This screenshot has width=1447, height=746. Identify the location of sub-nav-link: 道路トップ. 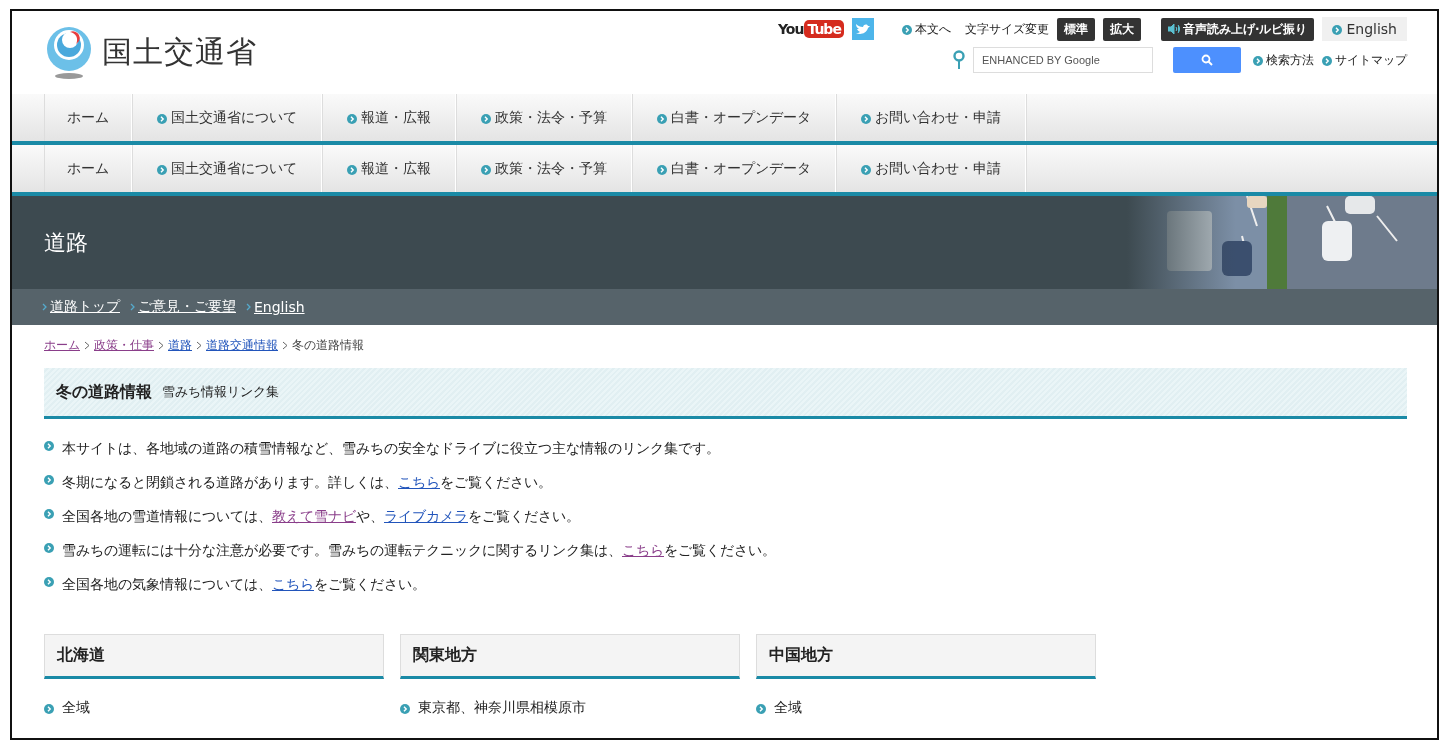
(81, 307).